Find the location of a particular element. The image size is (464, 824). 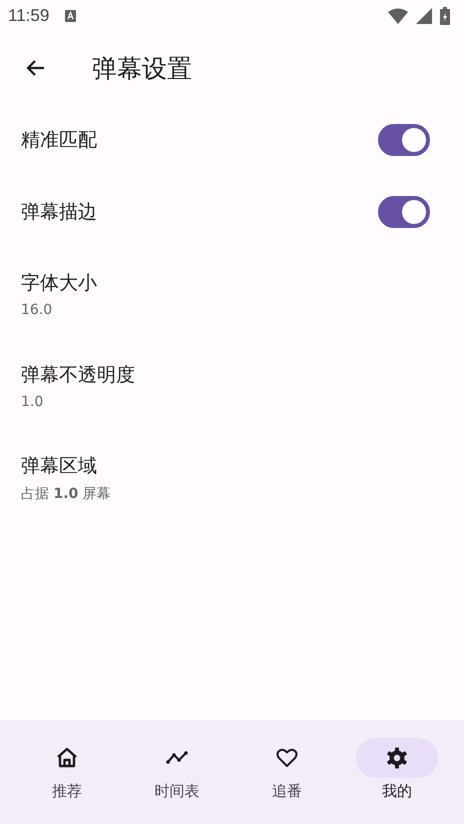

heart-icon is located at coordinates (287, 758).